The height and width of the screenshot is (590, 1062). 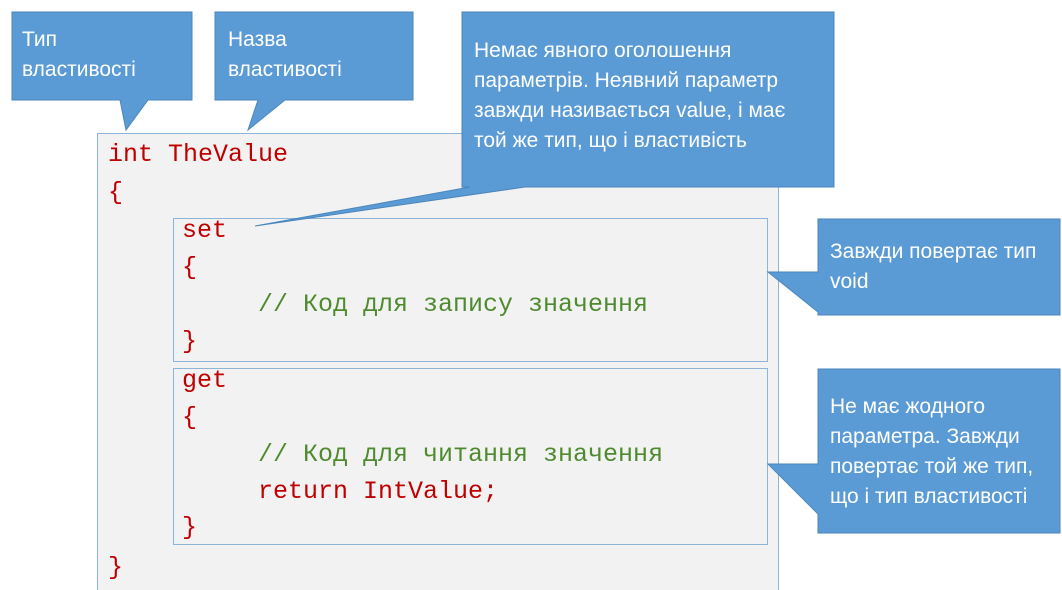 I want to click on callout-get-info-line3: повертає той же тип,, so click(x=932, y=466).